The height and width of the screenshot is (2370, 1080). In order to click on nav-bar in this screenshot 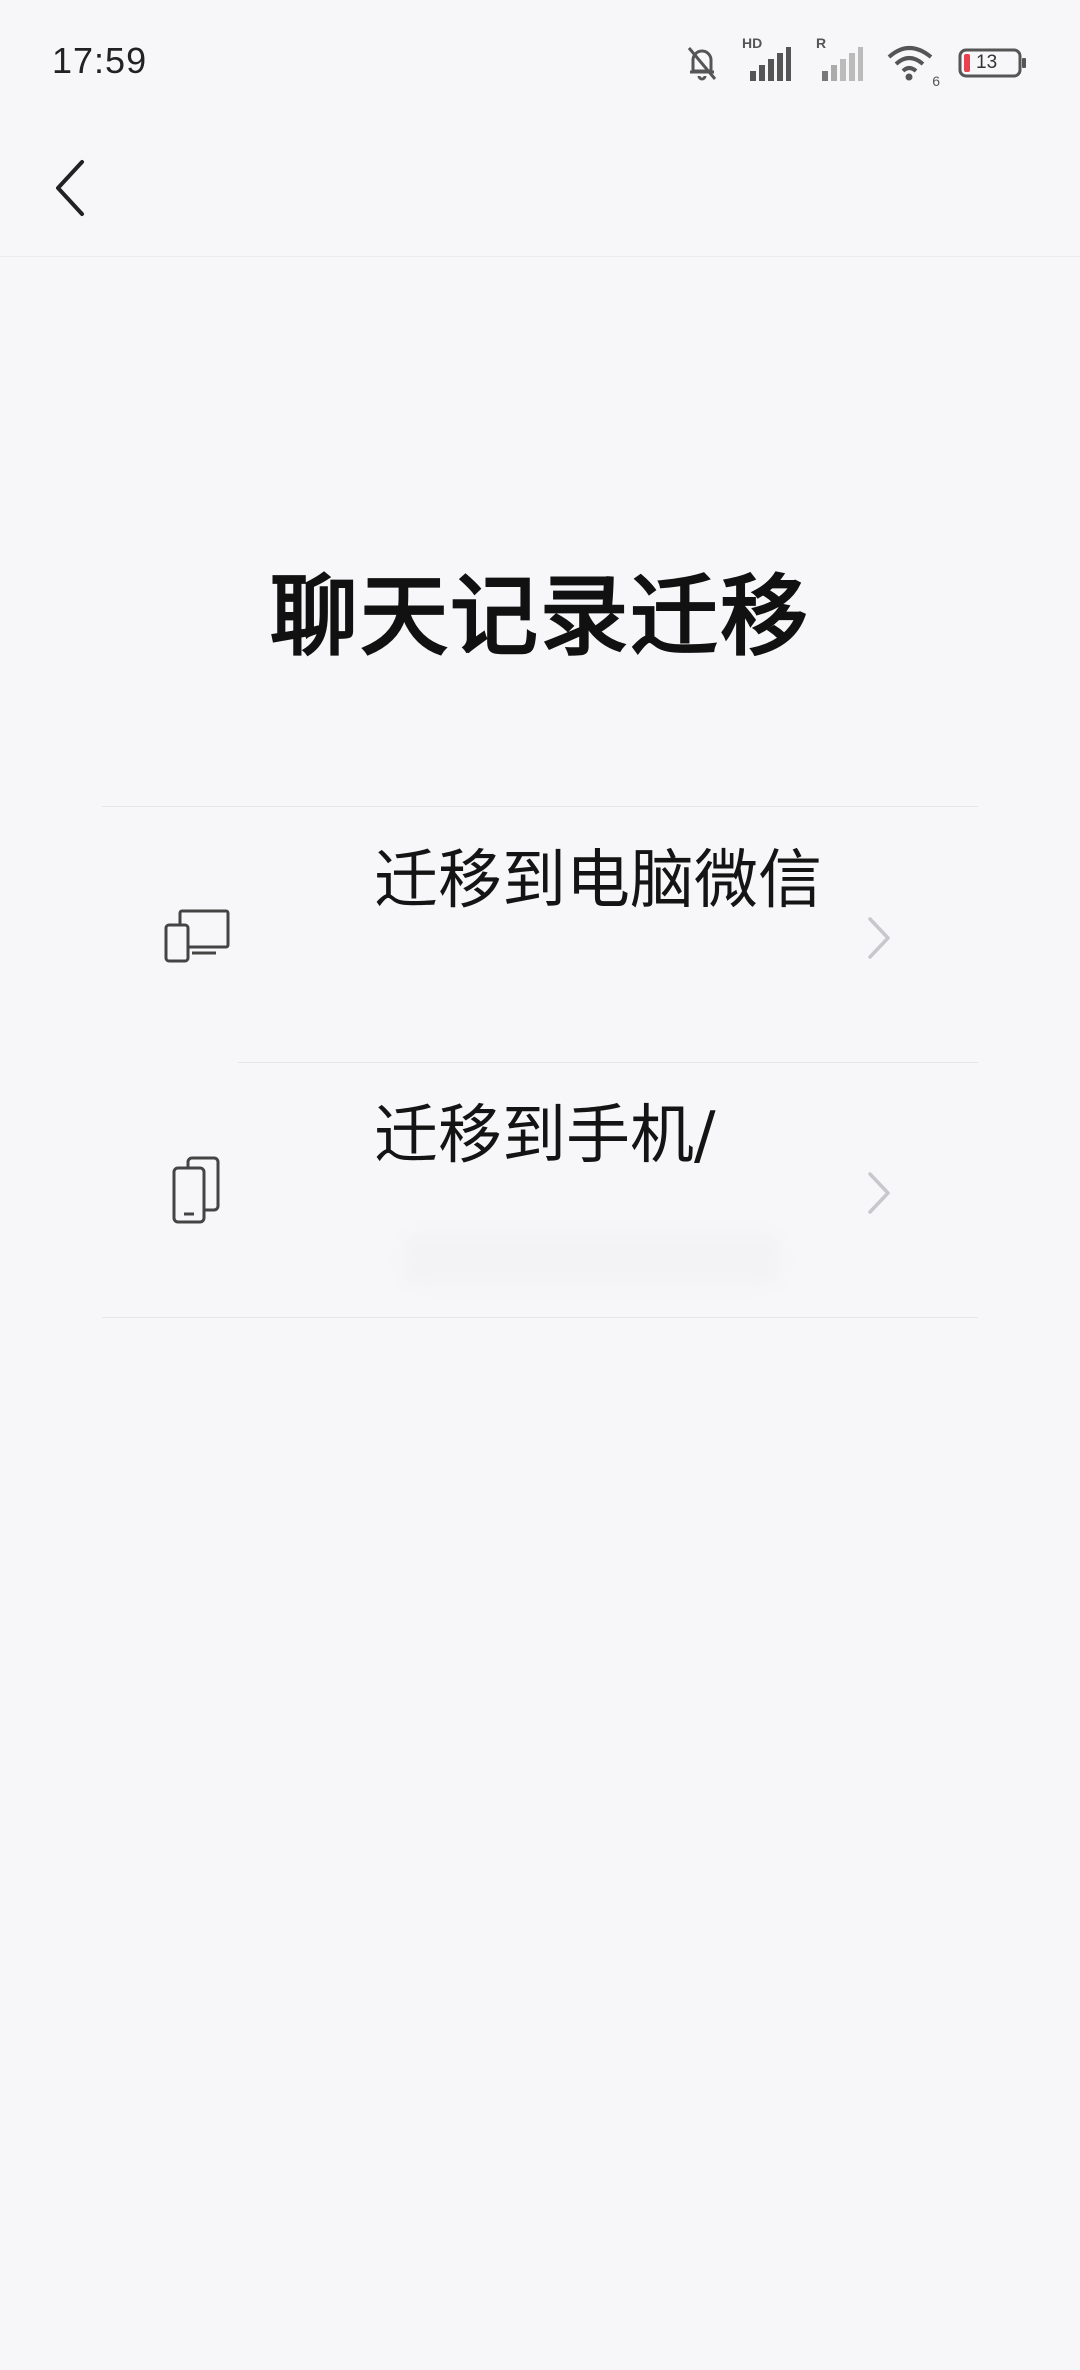, I will do `click(540, 193)`.